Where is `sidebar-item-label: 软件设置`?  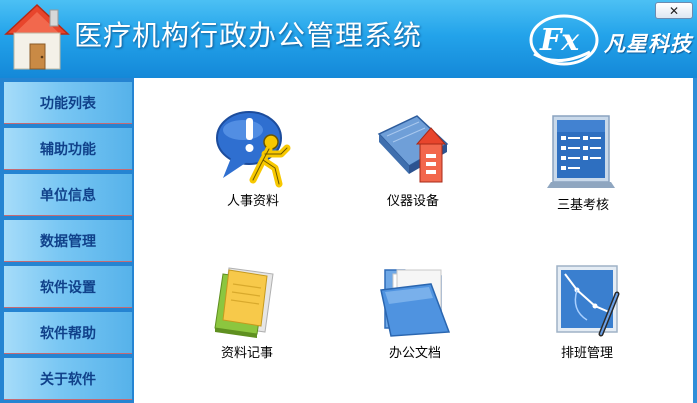
sidebar-item-label: 软件设置 is located at coordinates (68, 287).